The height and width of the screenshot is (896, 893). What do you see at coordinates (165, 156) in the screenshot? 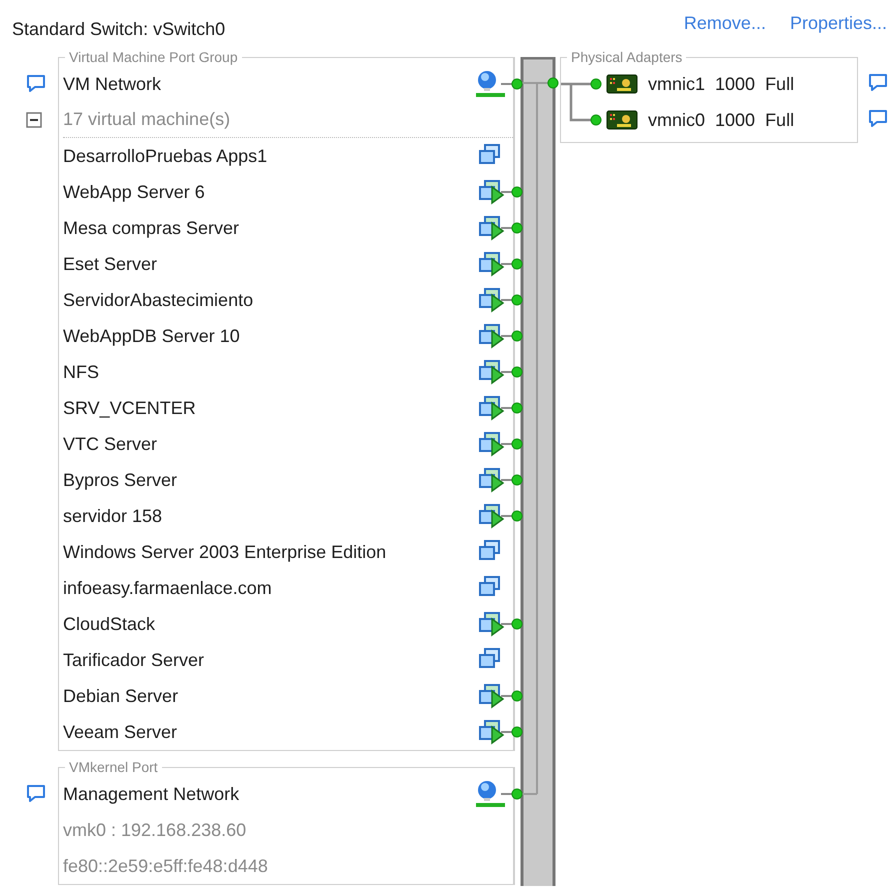
I see `vm-name: DesarrolloPruebas Apps1` at bounding box center [165, 156].